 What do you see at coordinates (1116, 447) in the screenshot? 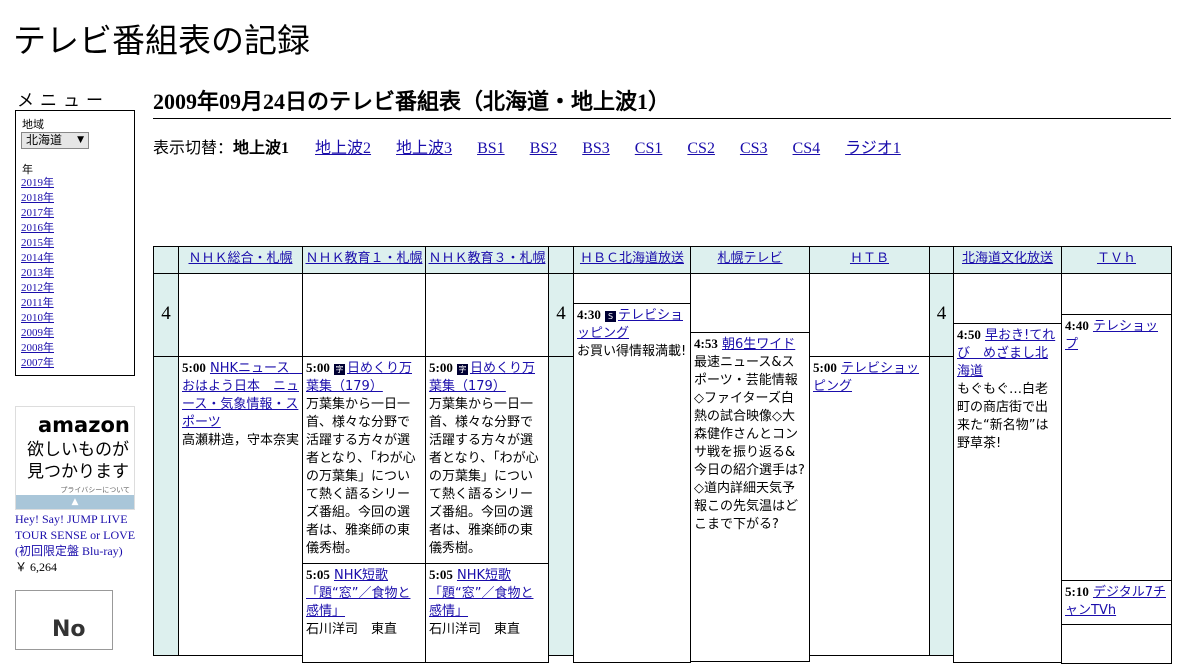
I see `program-cell: 4:40 テレショップ` at bounding box center [1116, 447].